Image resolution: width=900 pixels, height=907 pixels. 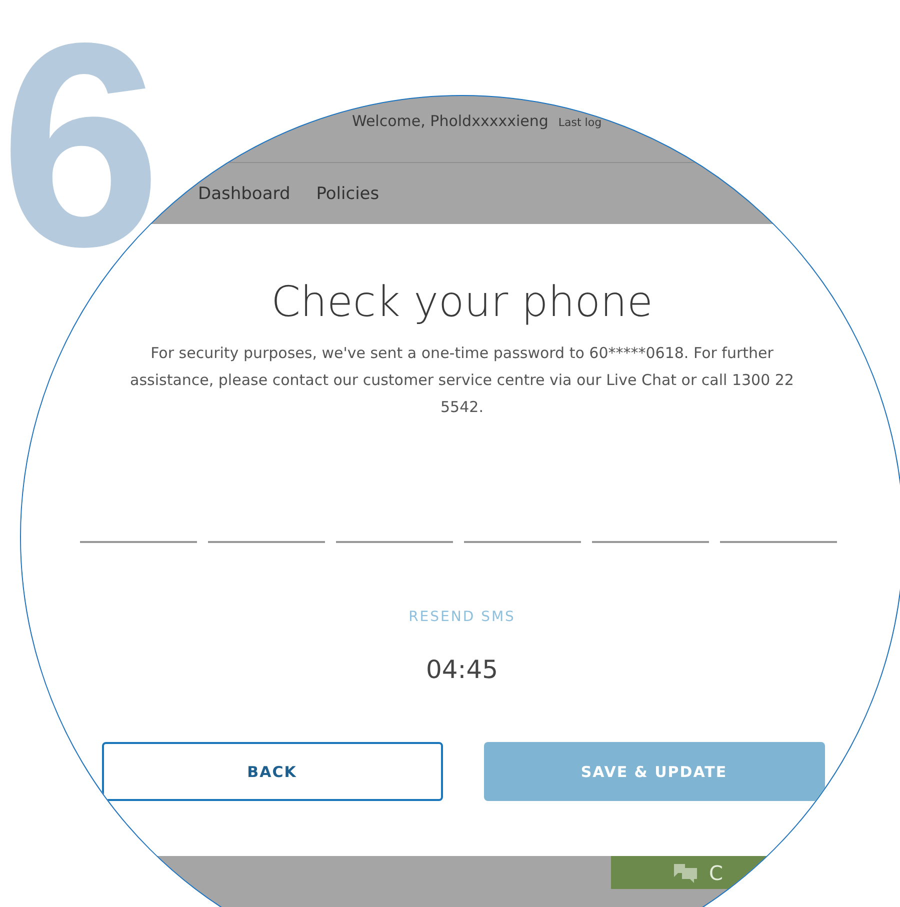 What do you see at coordinates (81, 145) in the screenshot?
I see `step-number: 6` at bounding box center [81, 145].